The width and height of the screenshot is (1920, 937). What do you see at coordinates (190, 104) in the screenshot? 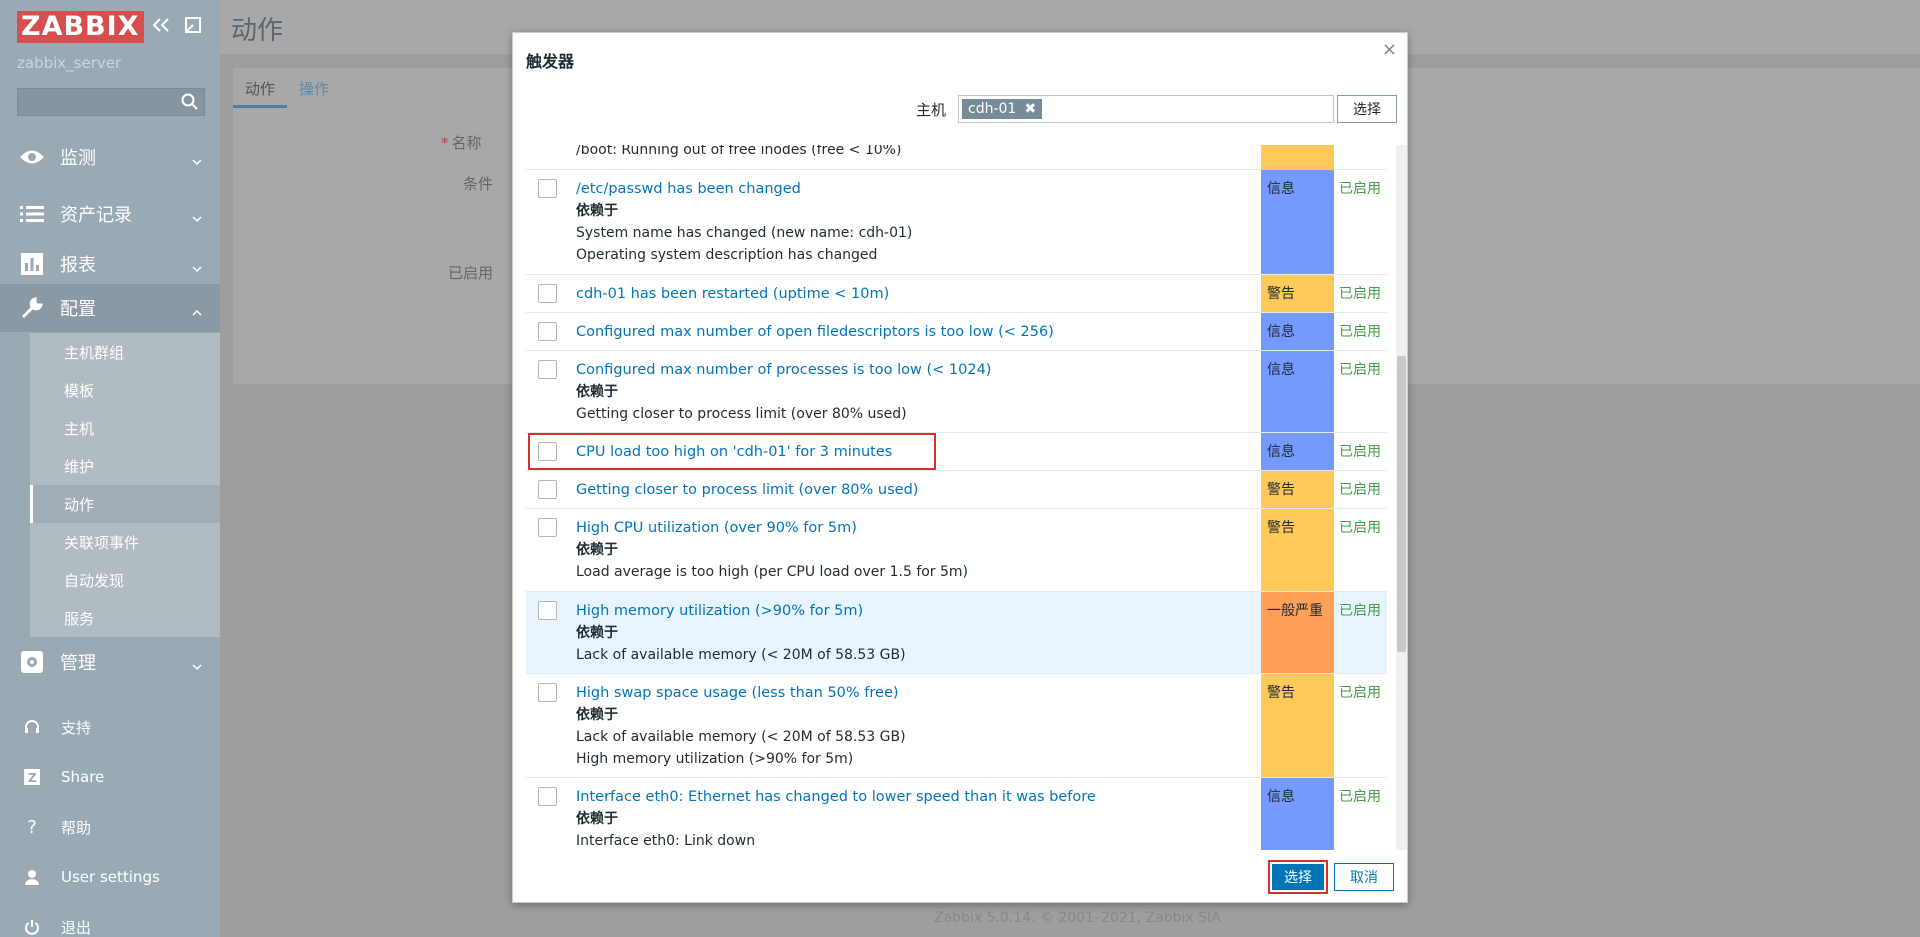
I see `search-icon` at bounding box center [190, 104].